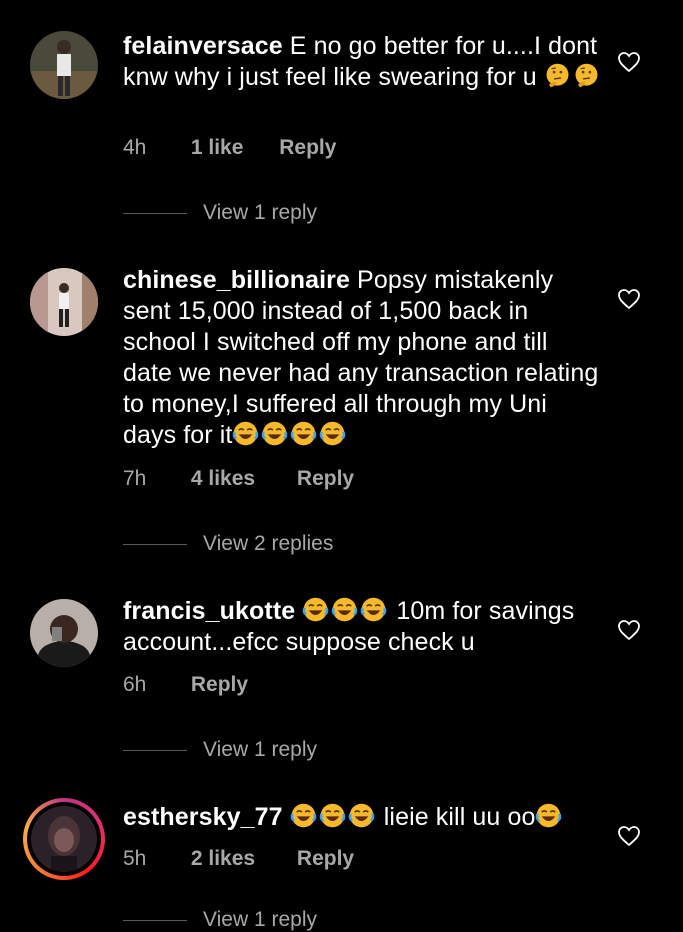 The width and height of the screenshot is (683, 932). What do you see at coordinates (185, 685) in the screenshot?
I see `comment-meta: 6h Reply` at bounding box center [185, 685].